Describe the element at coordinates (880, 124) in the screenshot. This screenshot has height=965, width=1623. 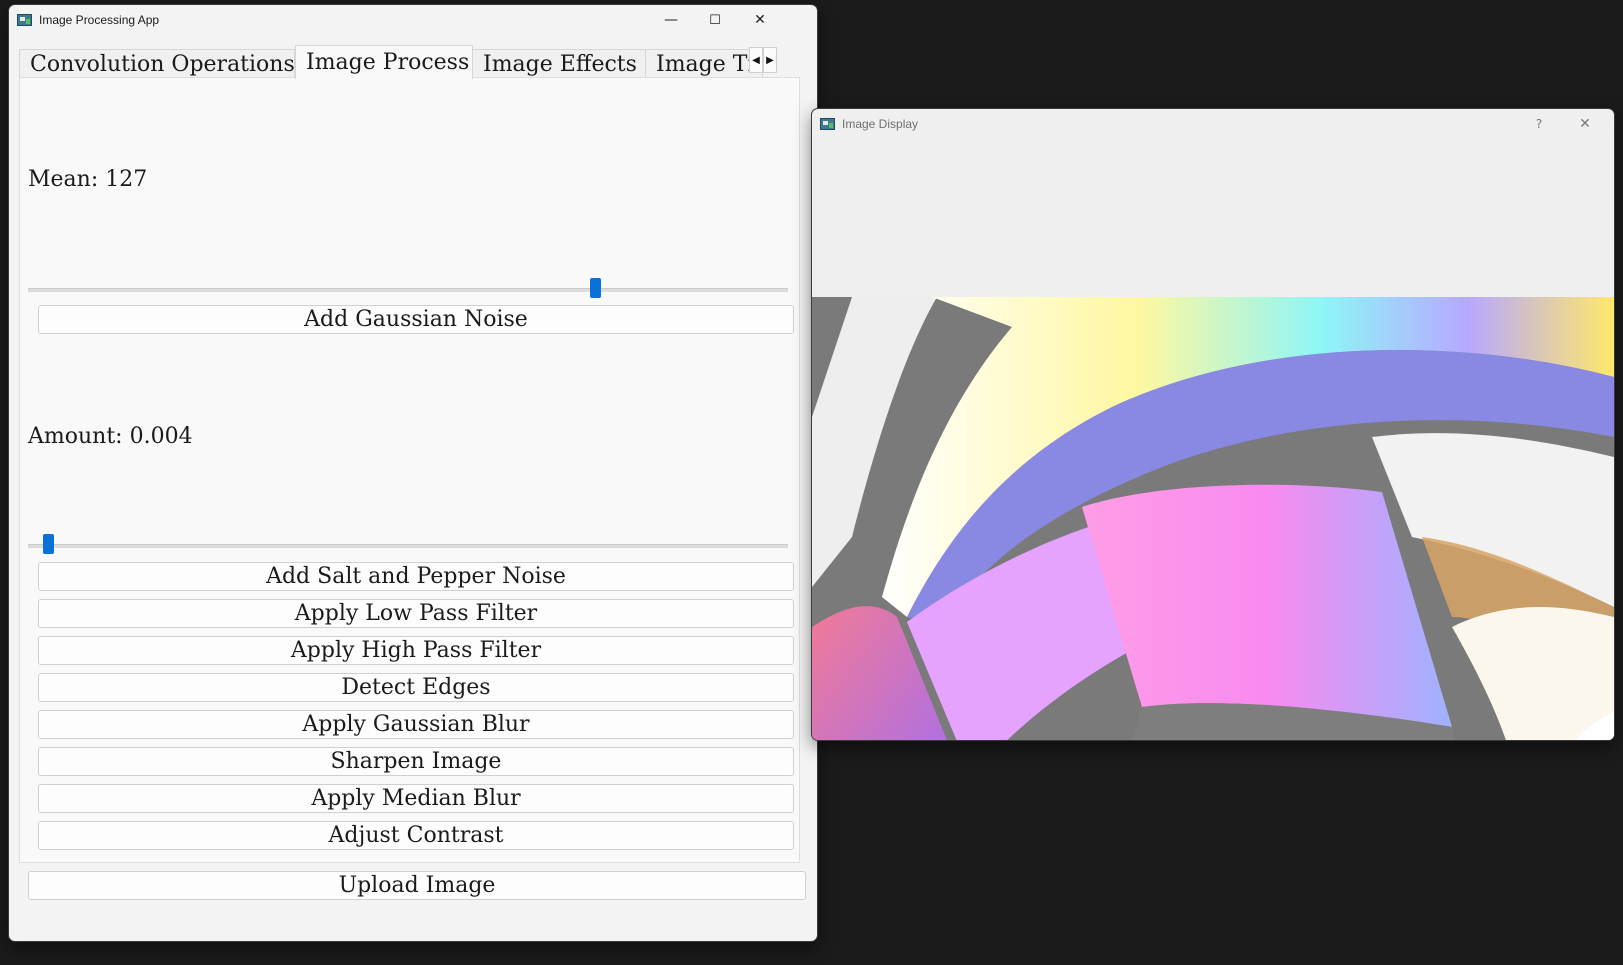
I see `window-title: Image Display` at that location.